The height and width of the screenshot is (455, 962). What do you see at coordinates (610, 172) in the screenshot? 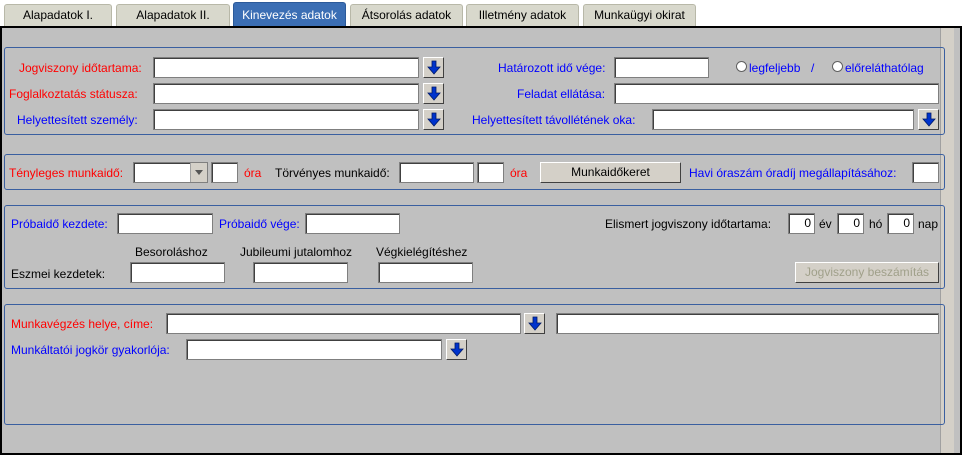
I see `munkaidokeret-button: Munkaidőkeret` at bounding box center [610, 172].